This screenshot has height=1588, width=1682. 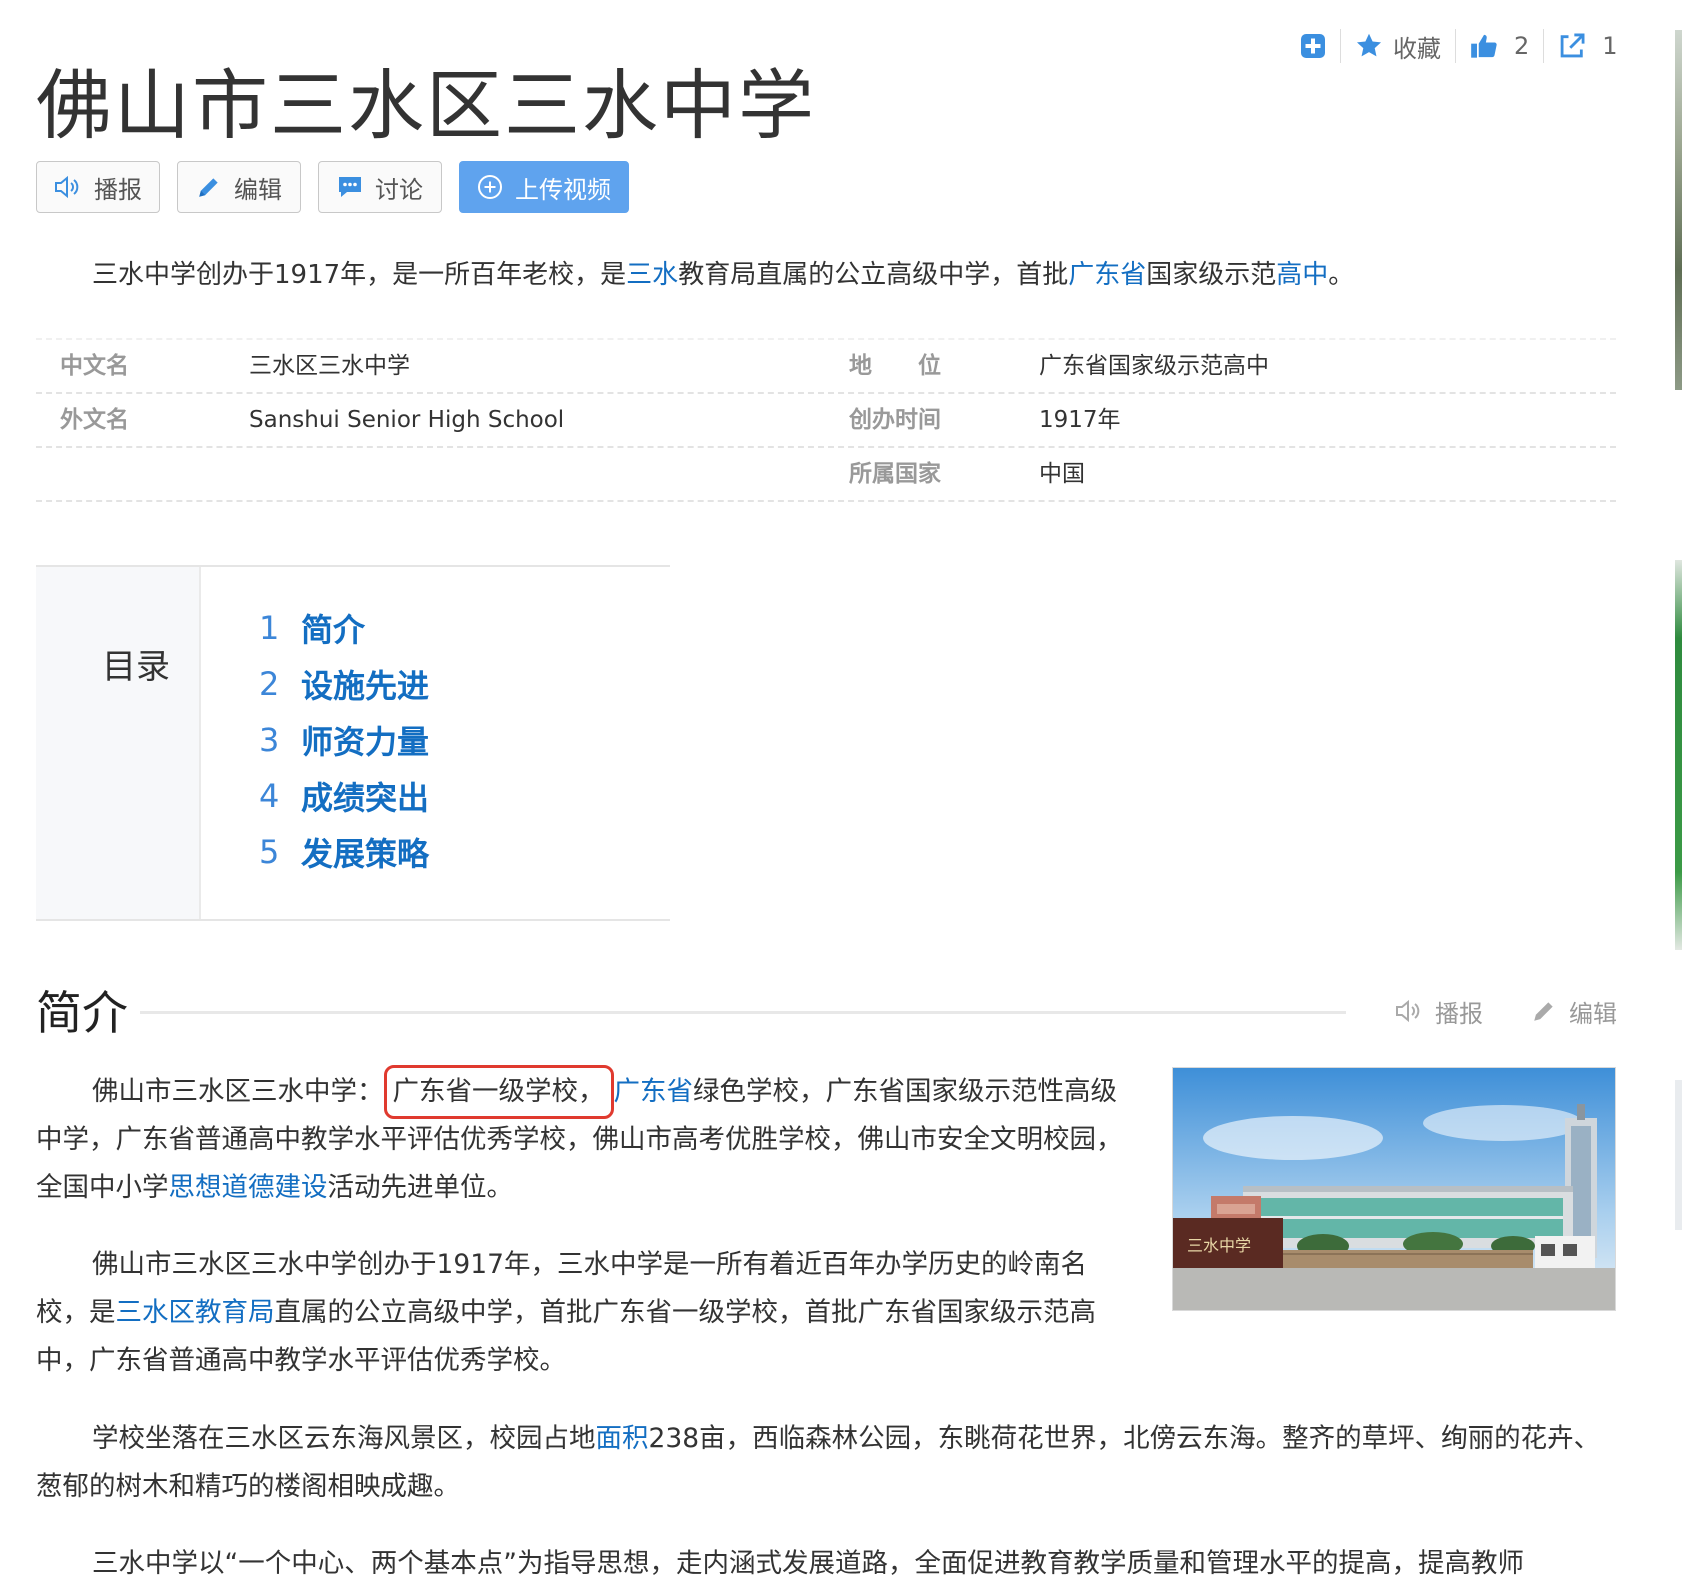 I want to click on link-sanshui: 三水, so click(x=652, y=275).